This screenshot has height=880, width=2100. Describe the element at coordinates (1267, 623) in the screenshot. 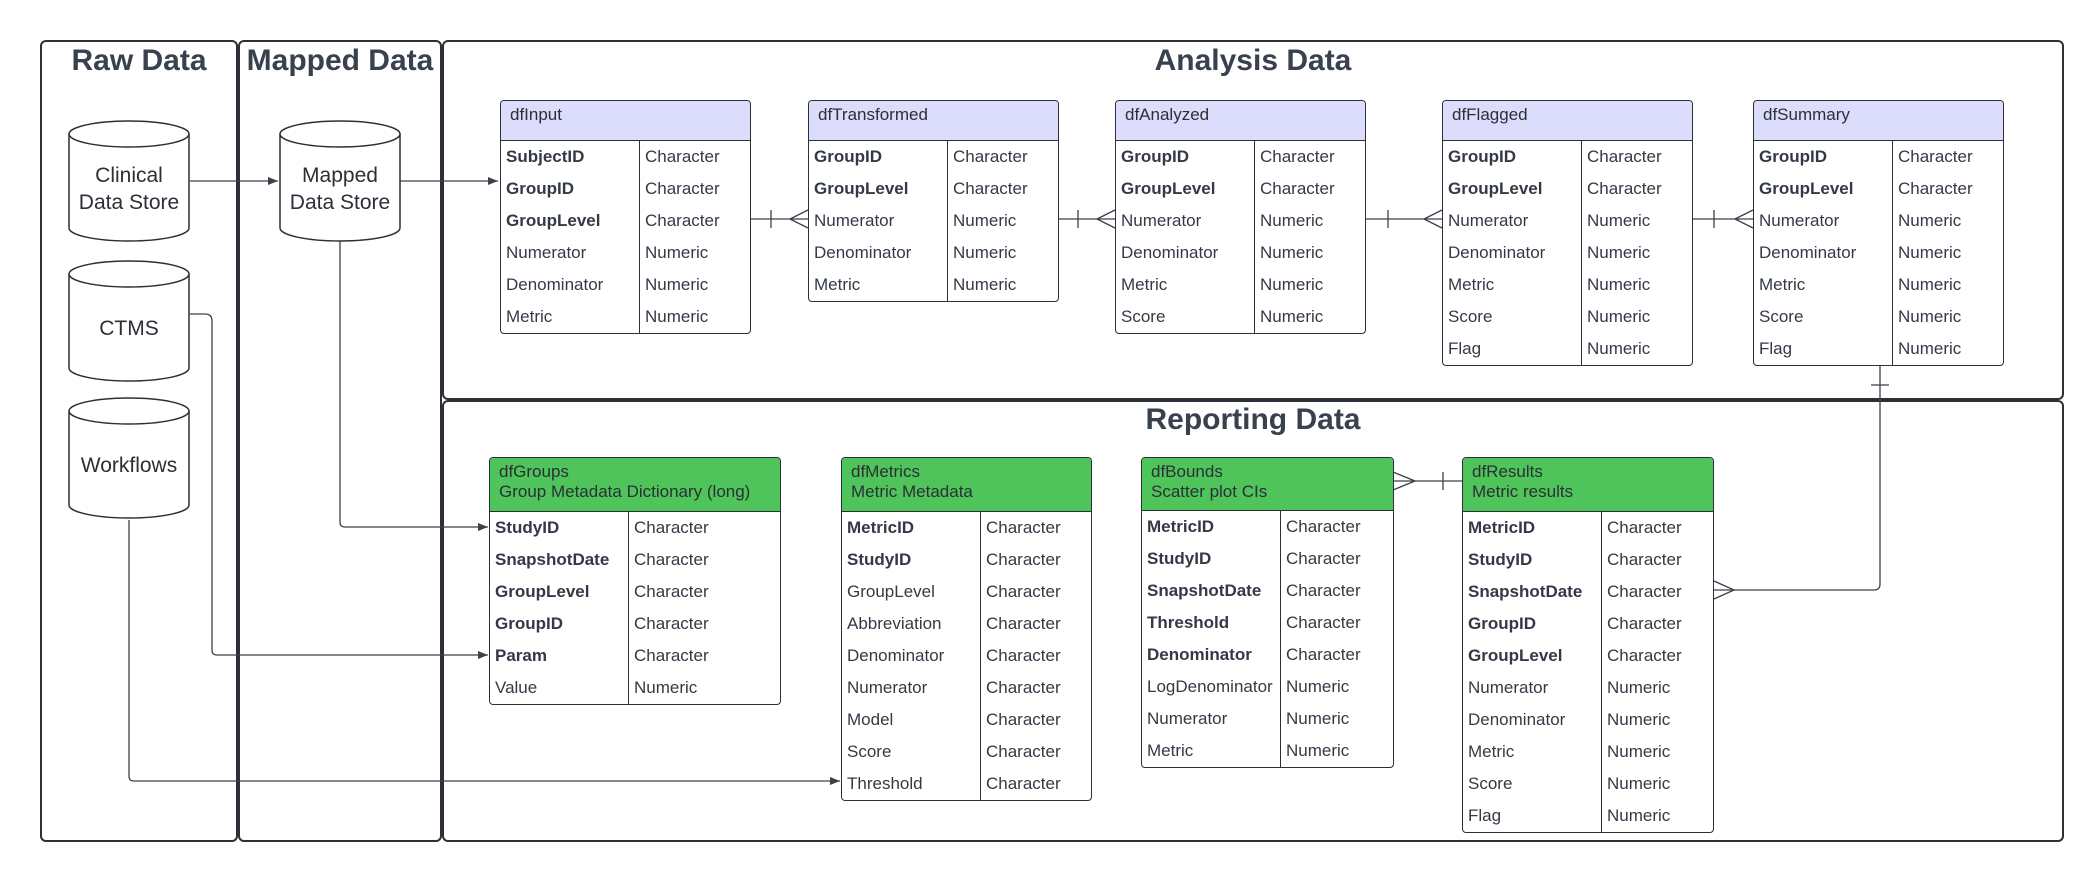

I see `table-row: Threshold Character` at that location.